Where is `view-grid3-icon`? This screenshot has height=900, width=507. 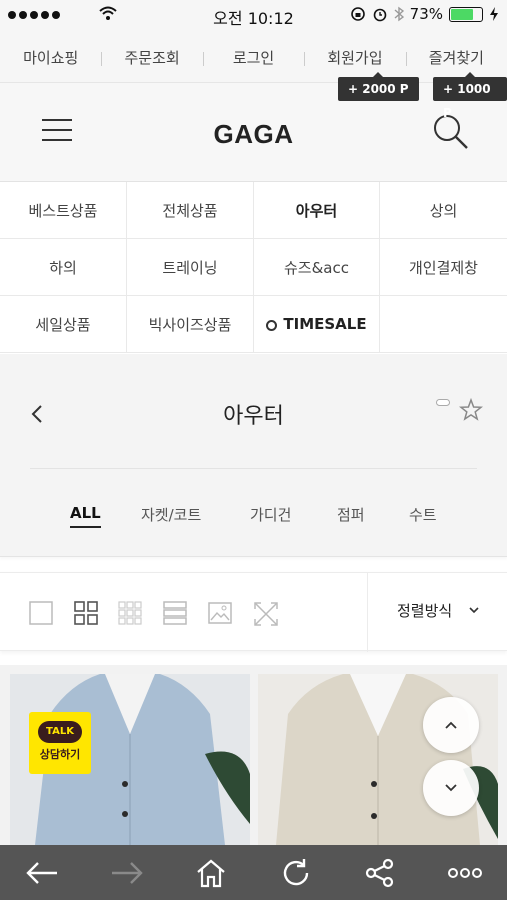 view-grid3-icon is located at coordinates (130, 613).